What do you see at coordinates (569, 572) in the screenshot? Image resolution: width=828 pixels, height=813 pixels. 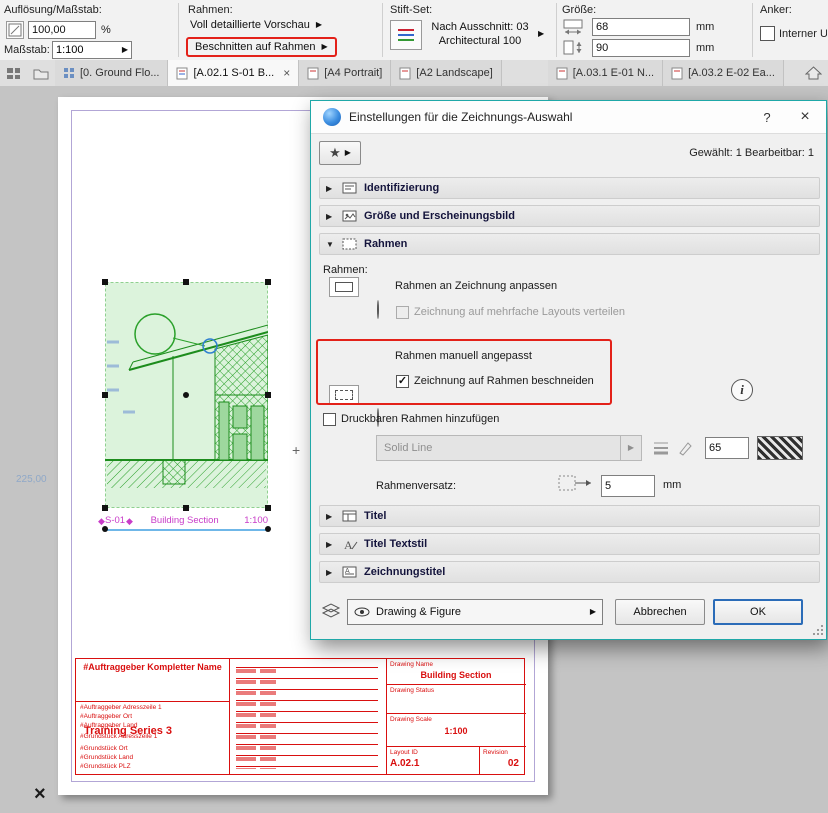 I see `section-zeichnungstitel: ▶ A Zeichnungstitel` at bounding box center [569, 572].